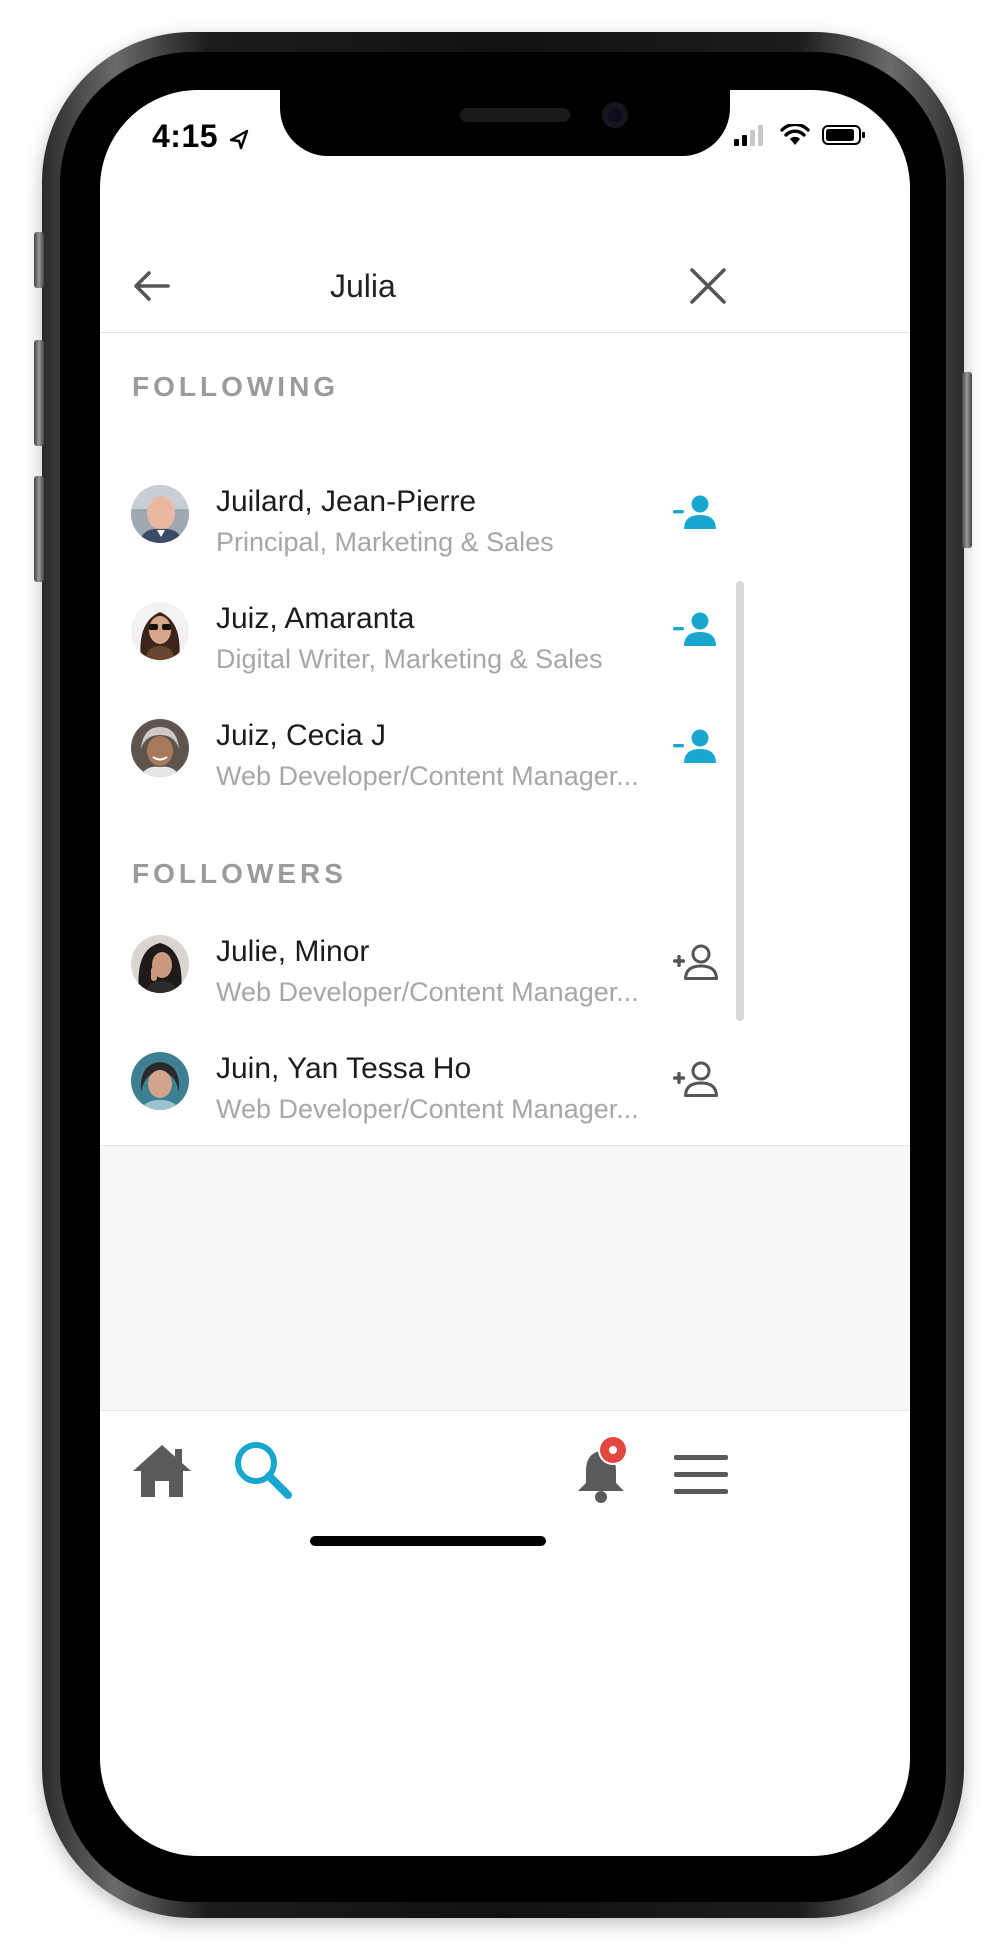 The width and height of the screenshot is (1008, 1947). Describe the element at coordinates (740, 801) in the screenshot. I see `scrollbar` at that location.